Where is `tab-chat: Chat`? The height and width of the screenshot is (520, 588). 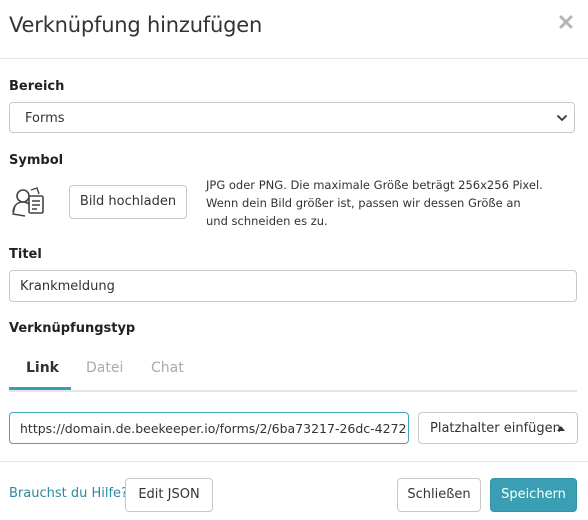
tab-chat: Chat is located at coordinates (167, 368).